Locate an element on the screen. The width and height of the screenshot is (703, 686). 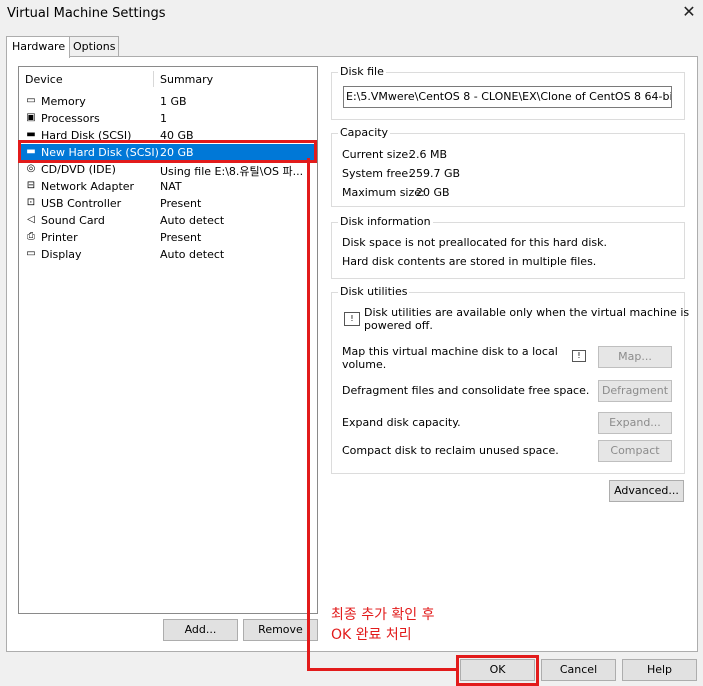
current-size-value: 2.6 MB is located at coordinates (428, 154).